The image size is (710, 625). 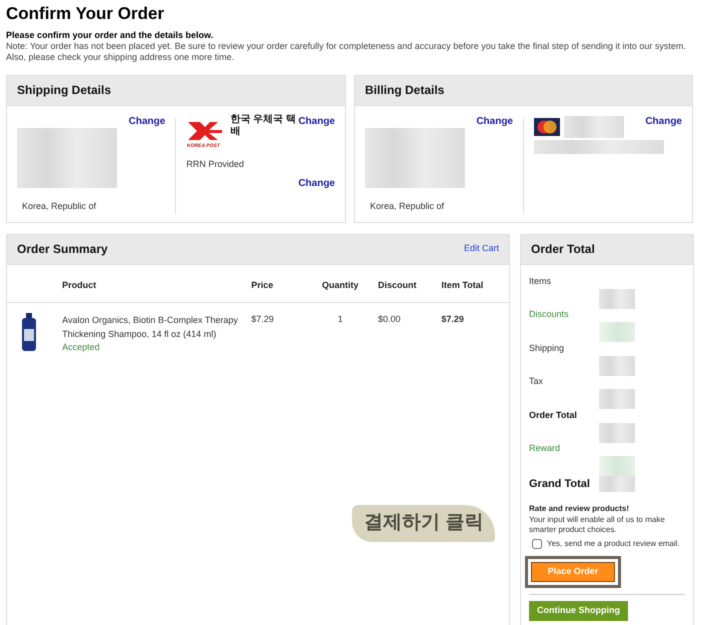 I want to click on column-header: Product, so click(x=153, y=283).